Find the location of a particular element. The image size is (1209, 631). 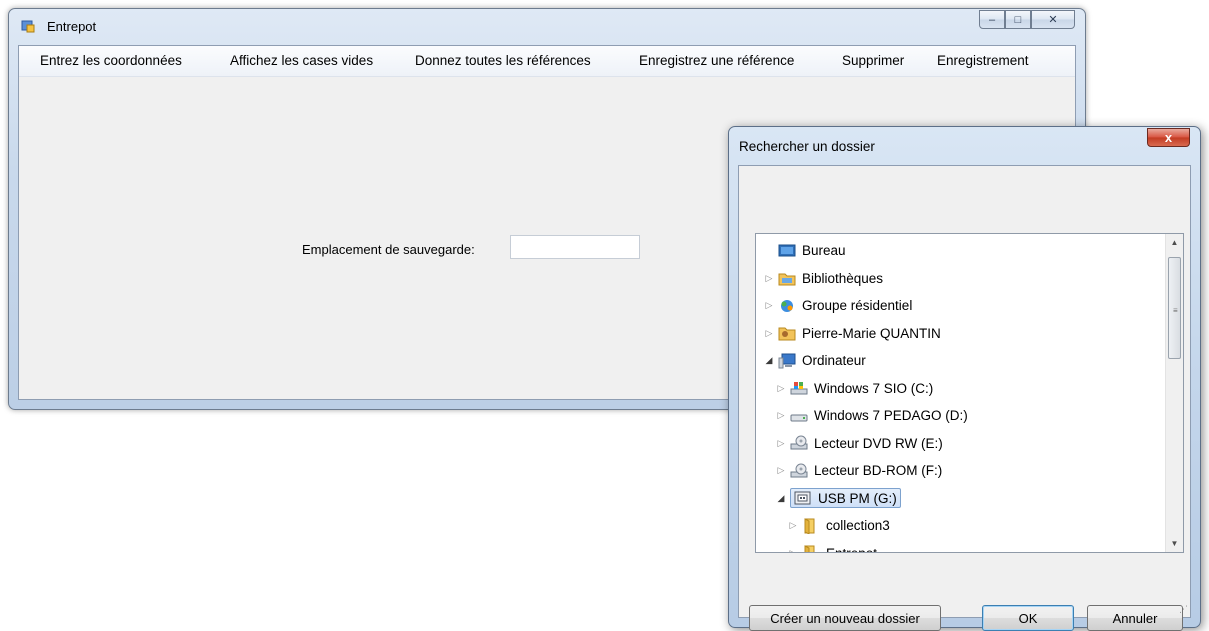

system-drive-icon is located at coordinates (799, 388).